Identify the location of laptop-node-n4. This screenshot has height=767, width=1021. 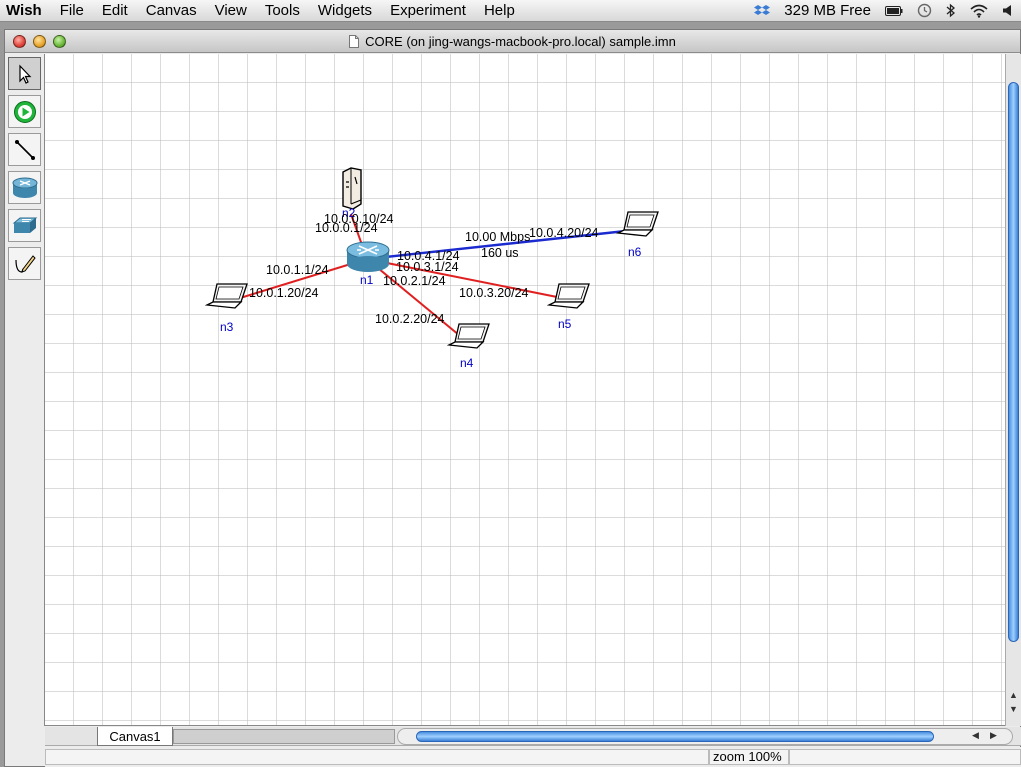
(468, 336).